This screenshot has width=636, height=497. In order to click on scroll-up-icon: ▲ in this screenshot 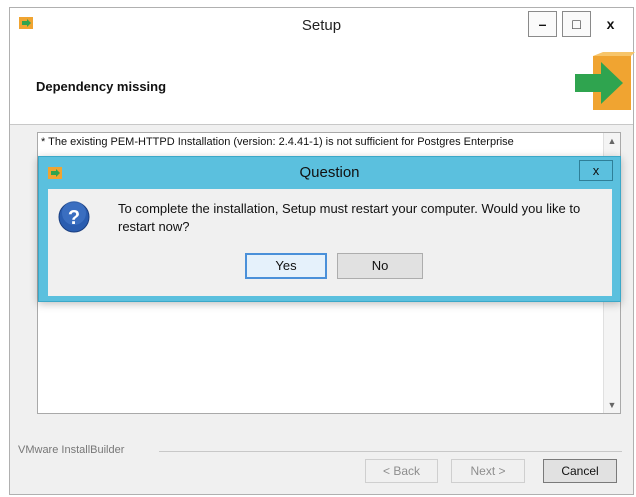, I will do `click(612, 141)`.